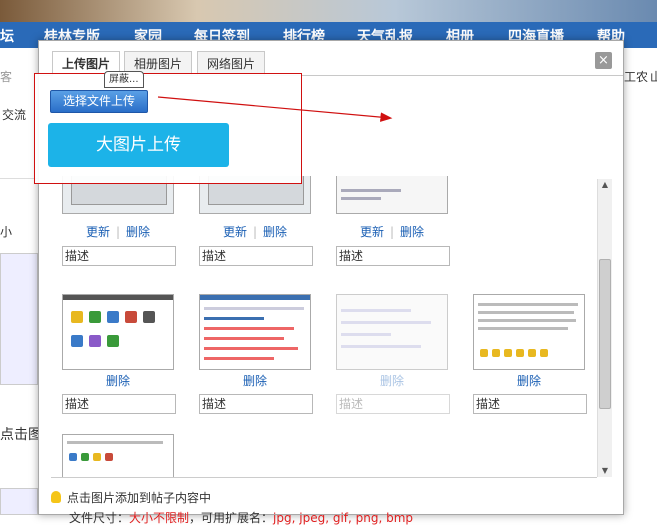 The image size is (657, 526). I want to click on scroll-up-icon: ▲, so click(605, 185).